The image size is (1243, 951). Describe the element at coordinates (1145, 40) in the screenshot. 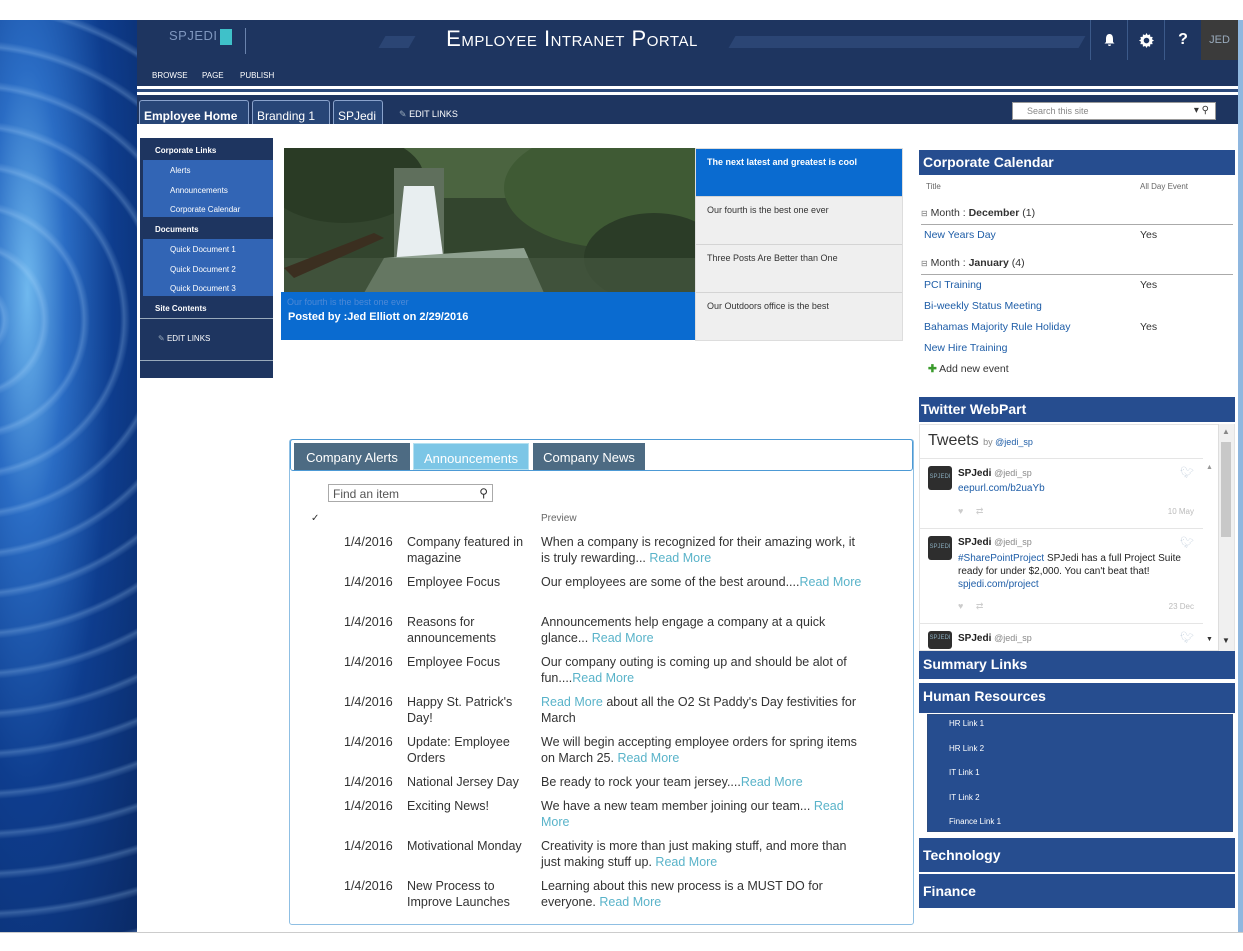

I see `gear-icon` at that location.